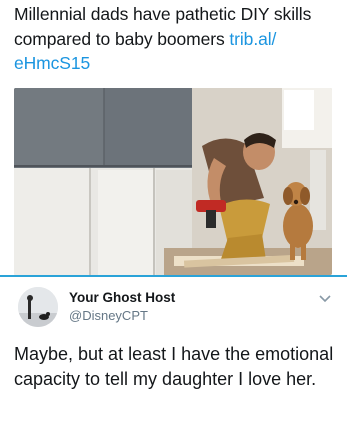 This screenshot has width=347, height=435. I want to click on avatar-icon, so click(38, 307).